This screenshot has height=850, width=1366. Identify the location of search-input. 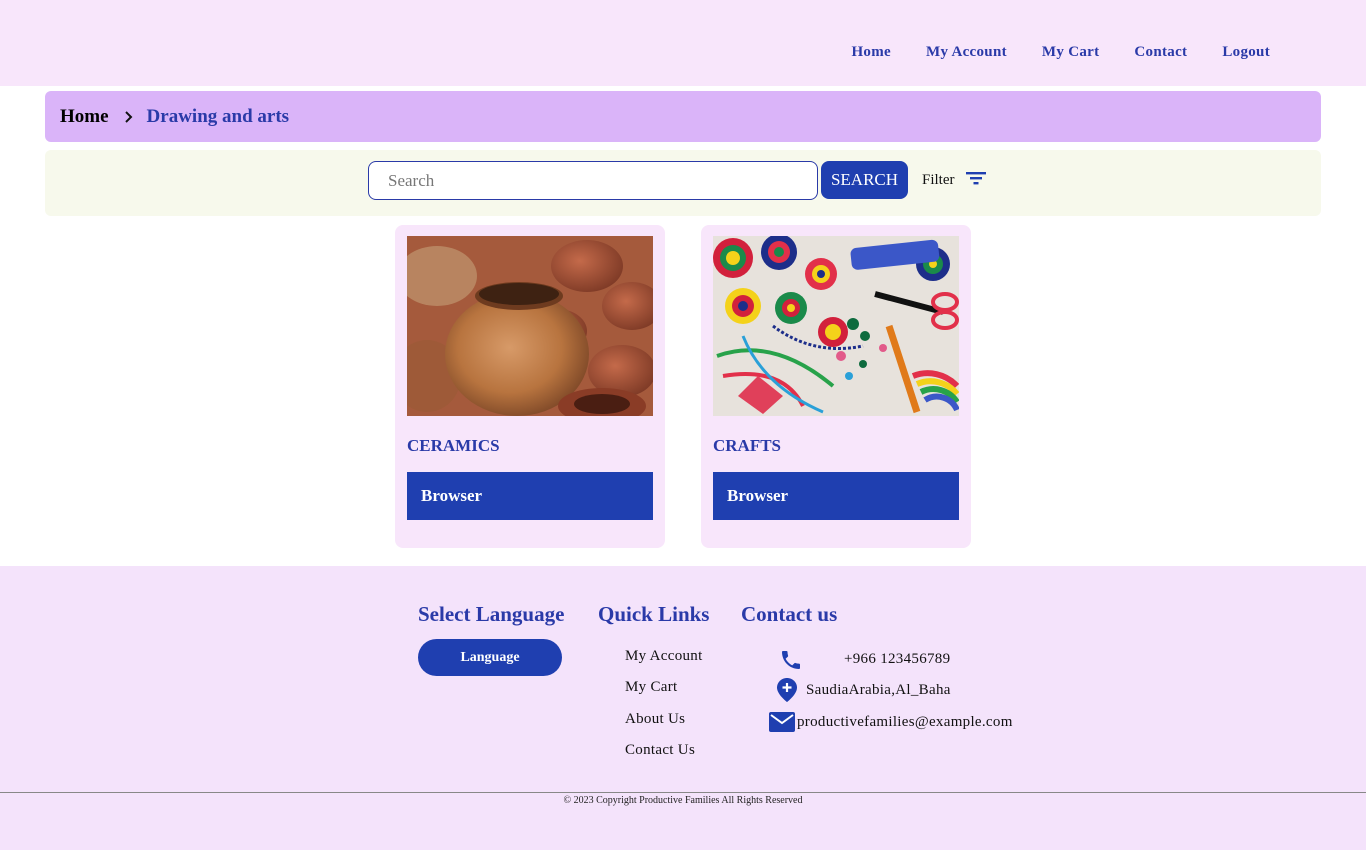
(593, 180).